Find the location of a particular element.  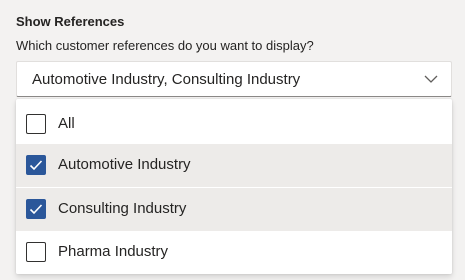

filter-title: Show References is located at coordinates (70, 21).